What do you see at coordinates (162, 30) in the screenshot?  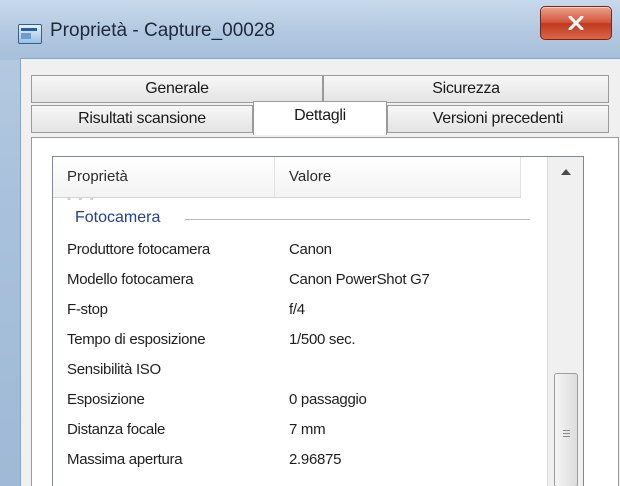 I see `window-title: Proprietà - Capture_00028` at bounding box center [162, 30].